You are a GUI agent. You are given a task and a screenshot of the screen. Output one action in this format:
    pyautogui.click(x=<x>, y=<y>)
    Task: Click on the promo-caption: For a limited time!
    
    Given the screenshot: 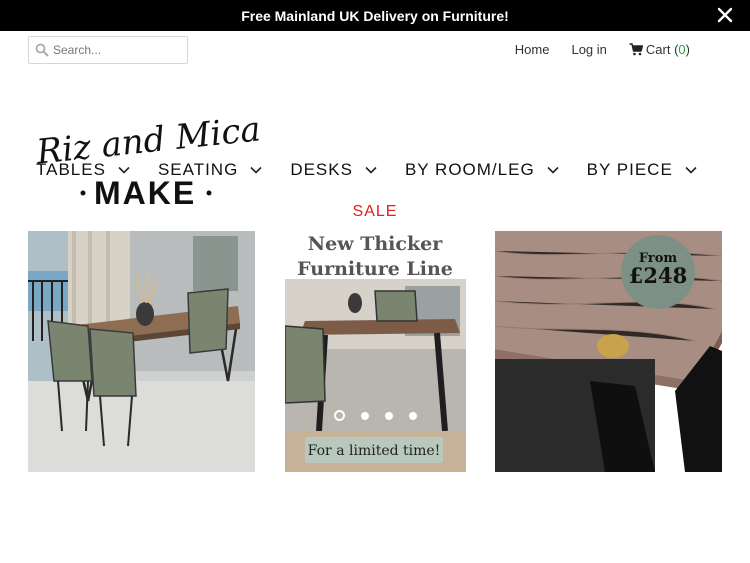 What is the action you would take?
    pyautogui.click(x=374, y=451)
    